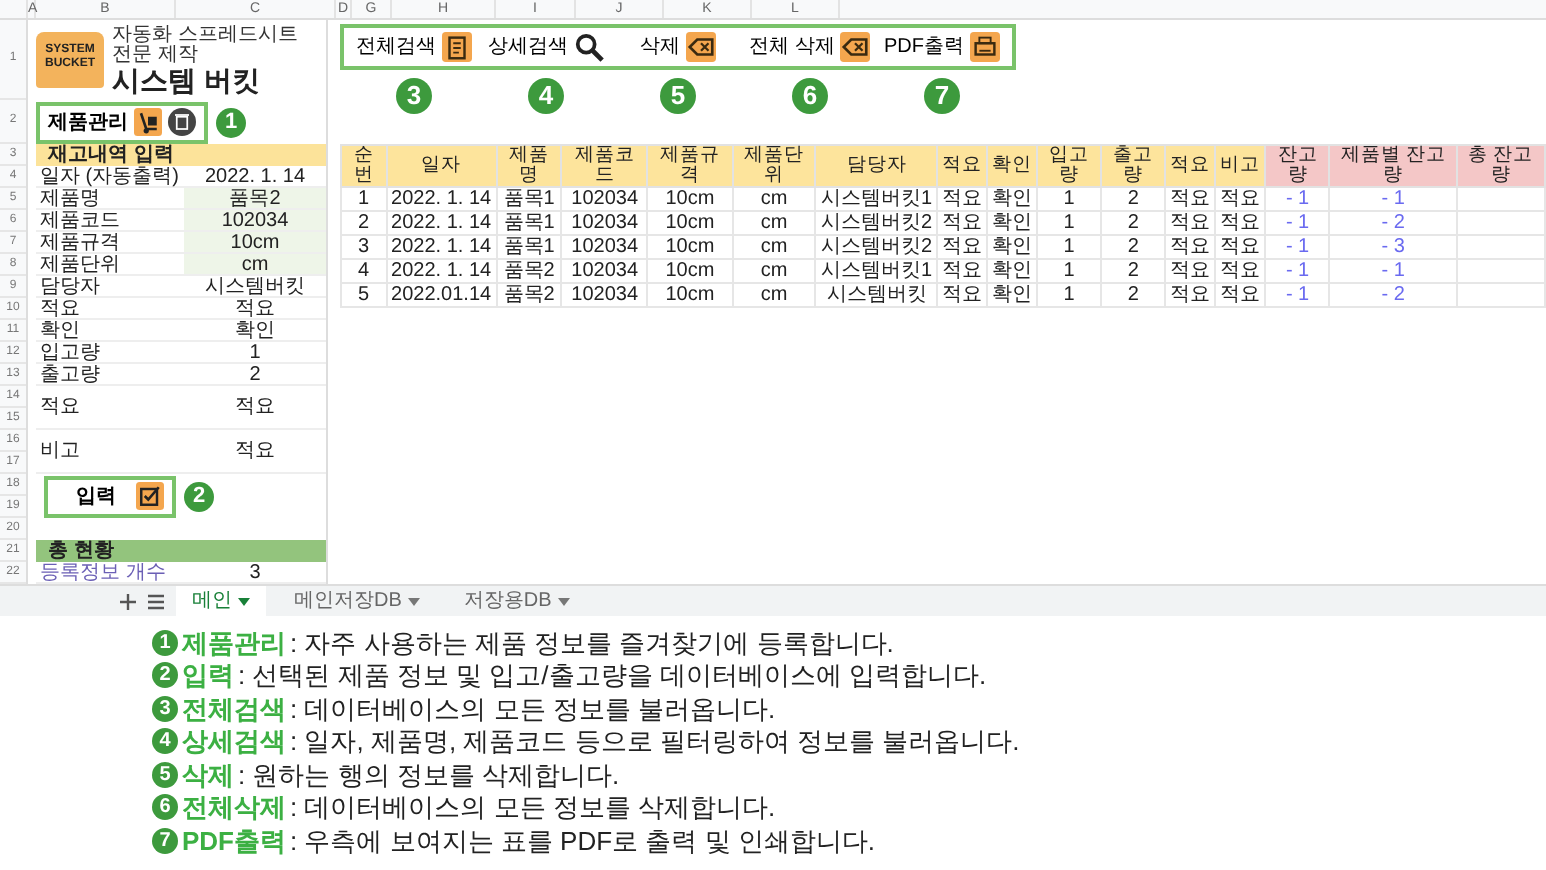 The width and height of the screenshot is (1546, 870). What do you see at coordinates (592, 643) in the screenshot?
I see `legend-text: : 자주 사용하는 제품 정보를 즐겨찾기에 등록합니다.` at bounding box center [592, 643].